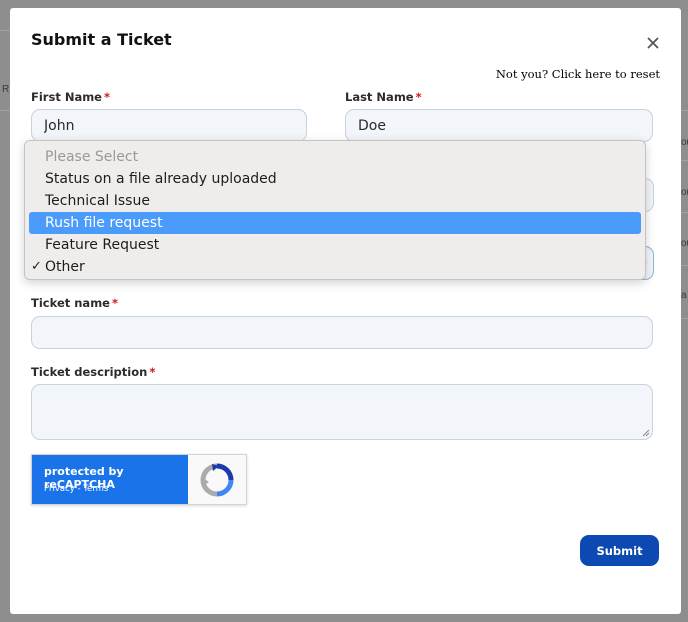 This screenshot has width=688, height=622. What do you see at coordinates (383, 97) in the screenshot?
I see `last-name-label: Last Name *` at bounding box center [383, 97].